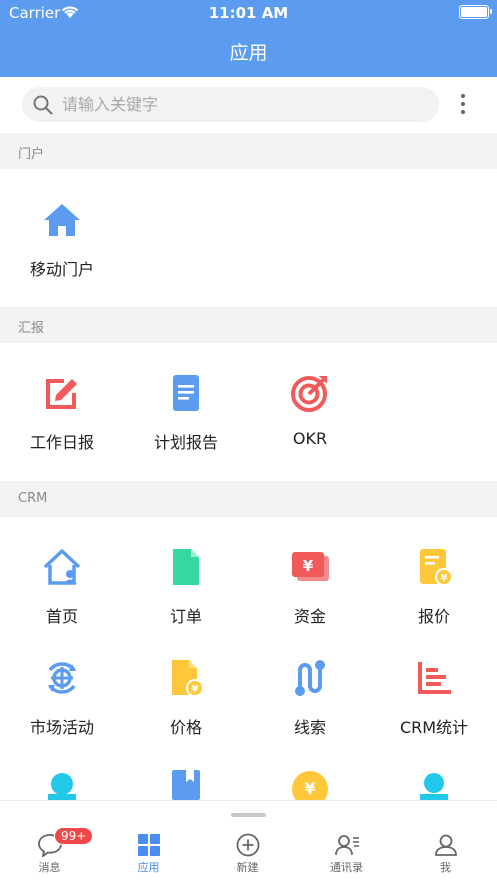  What do you see at coordinates (61, 394) in the screenshot?
I see `edit-note-icon` at bounding box center [61, 394].